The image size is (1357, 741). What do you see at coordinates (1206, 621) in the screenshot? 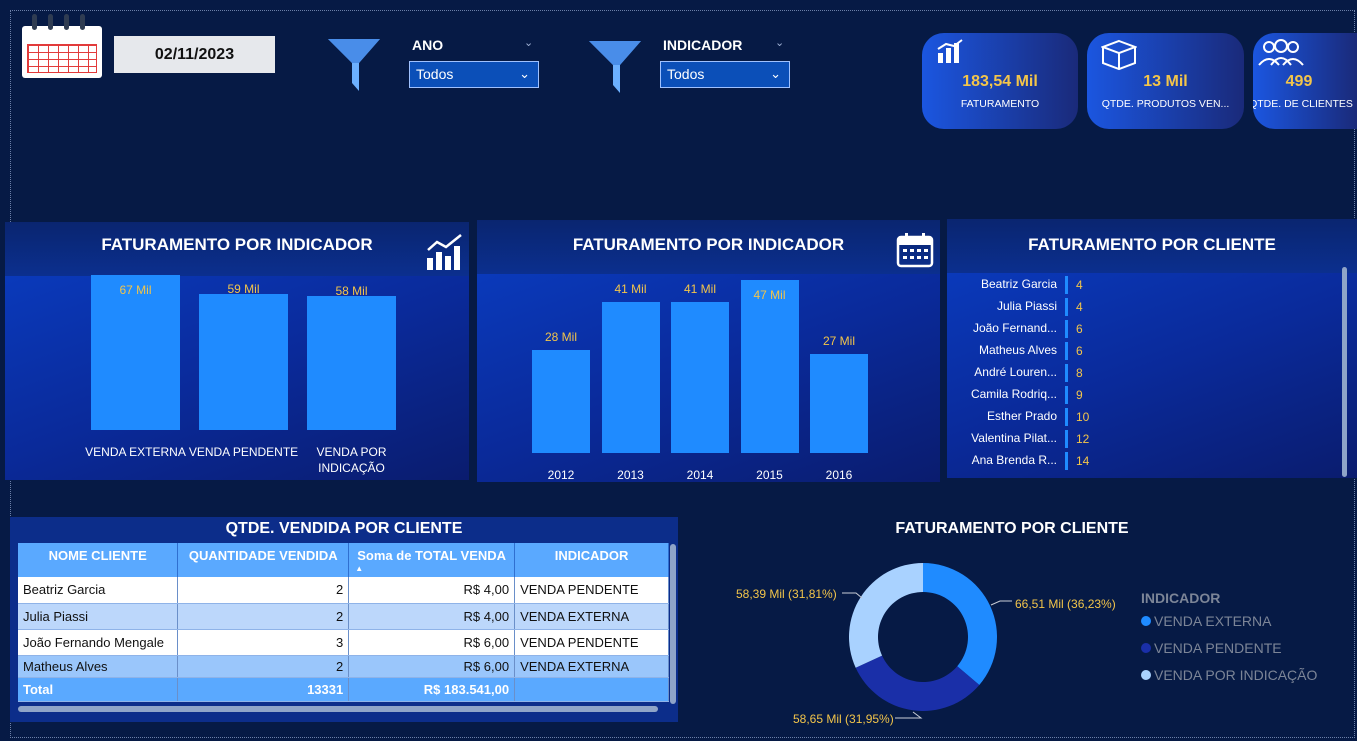
I see `legend-item: VENDA EXTERNA` at bounding box center [1206, 621].